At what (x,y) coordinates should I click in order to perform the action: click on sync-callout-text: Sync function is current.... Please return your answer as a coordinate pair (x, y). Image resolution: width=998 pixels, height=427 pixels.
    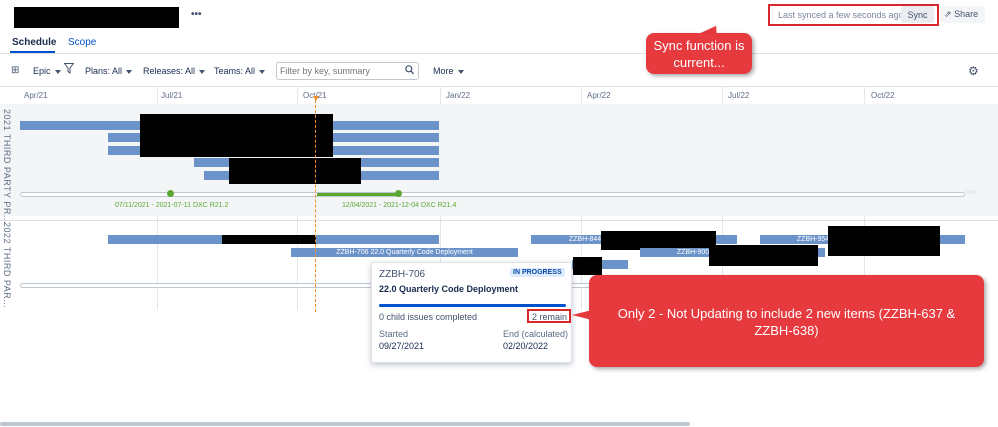
    Looking at the image, I should click on (699, 54).